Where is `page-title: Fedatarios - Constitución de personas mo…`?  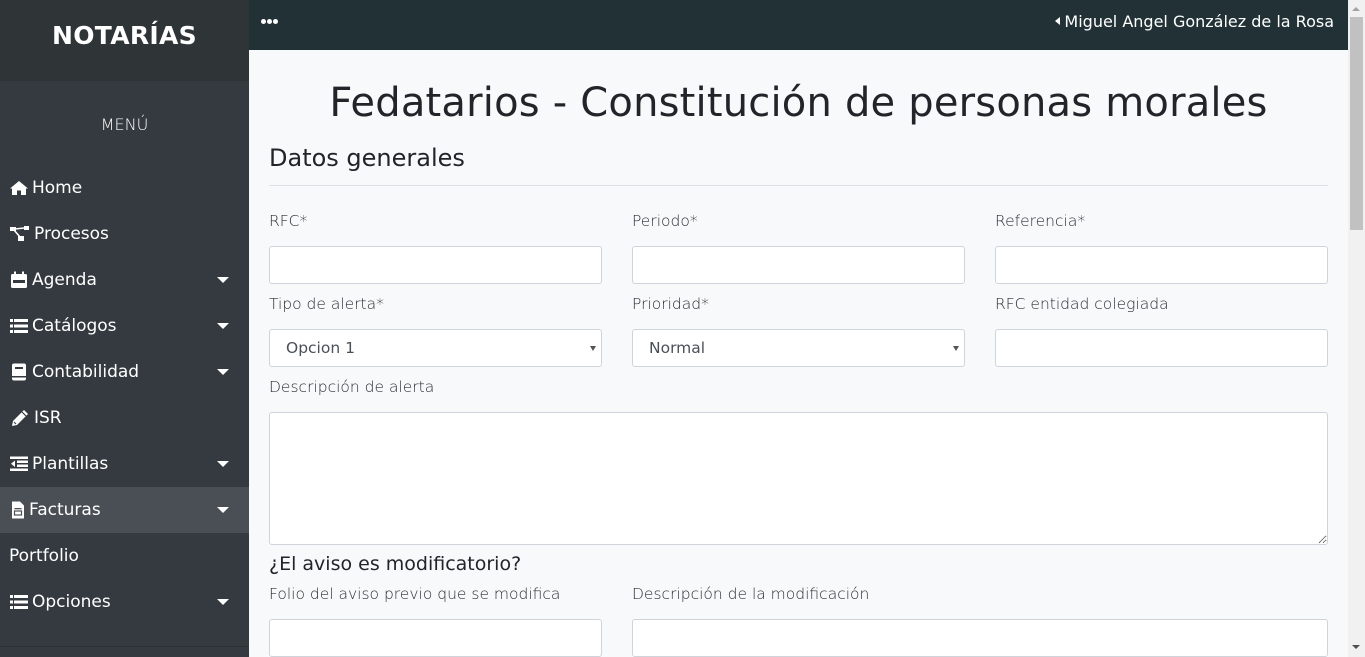 page-title: Fedatarios - Constitución de personas mo… is located at coordinates (798, 103).